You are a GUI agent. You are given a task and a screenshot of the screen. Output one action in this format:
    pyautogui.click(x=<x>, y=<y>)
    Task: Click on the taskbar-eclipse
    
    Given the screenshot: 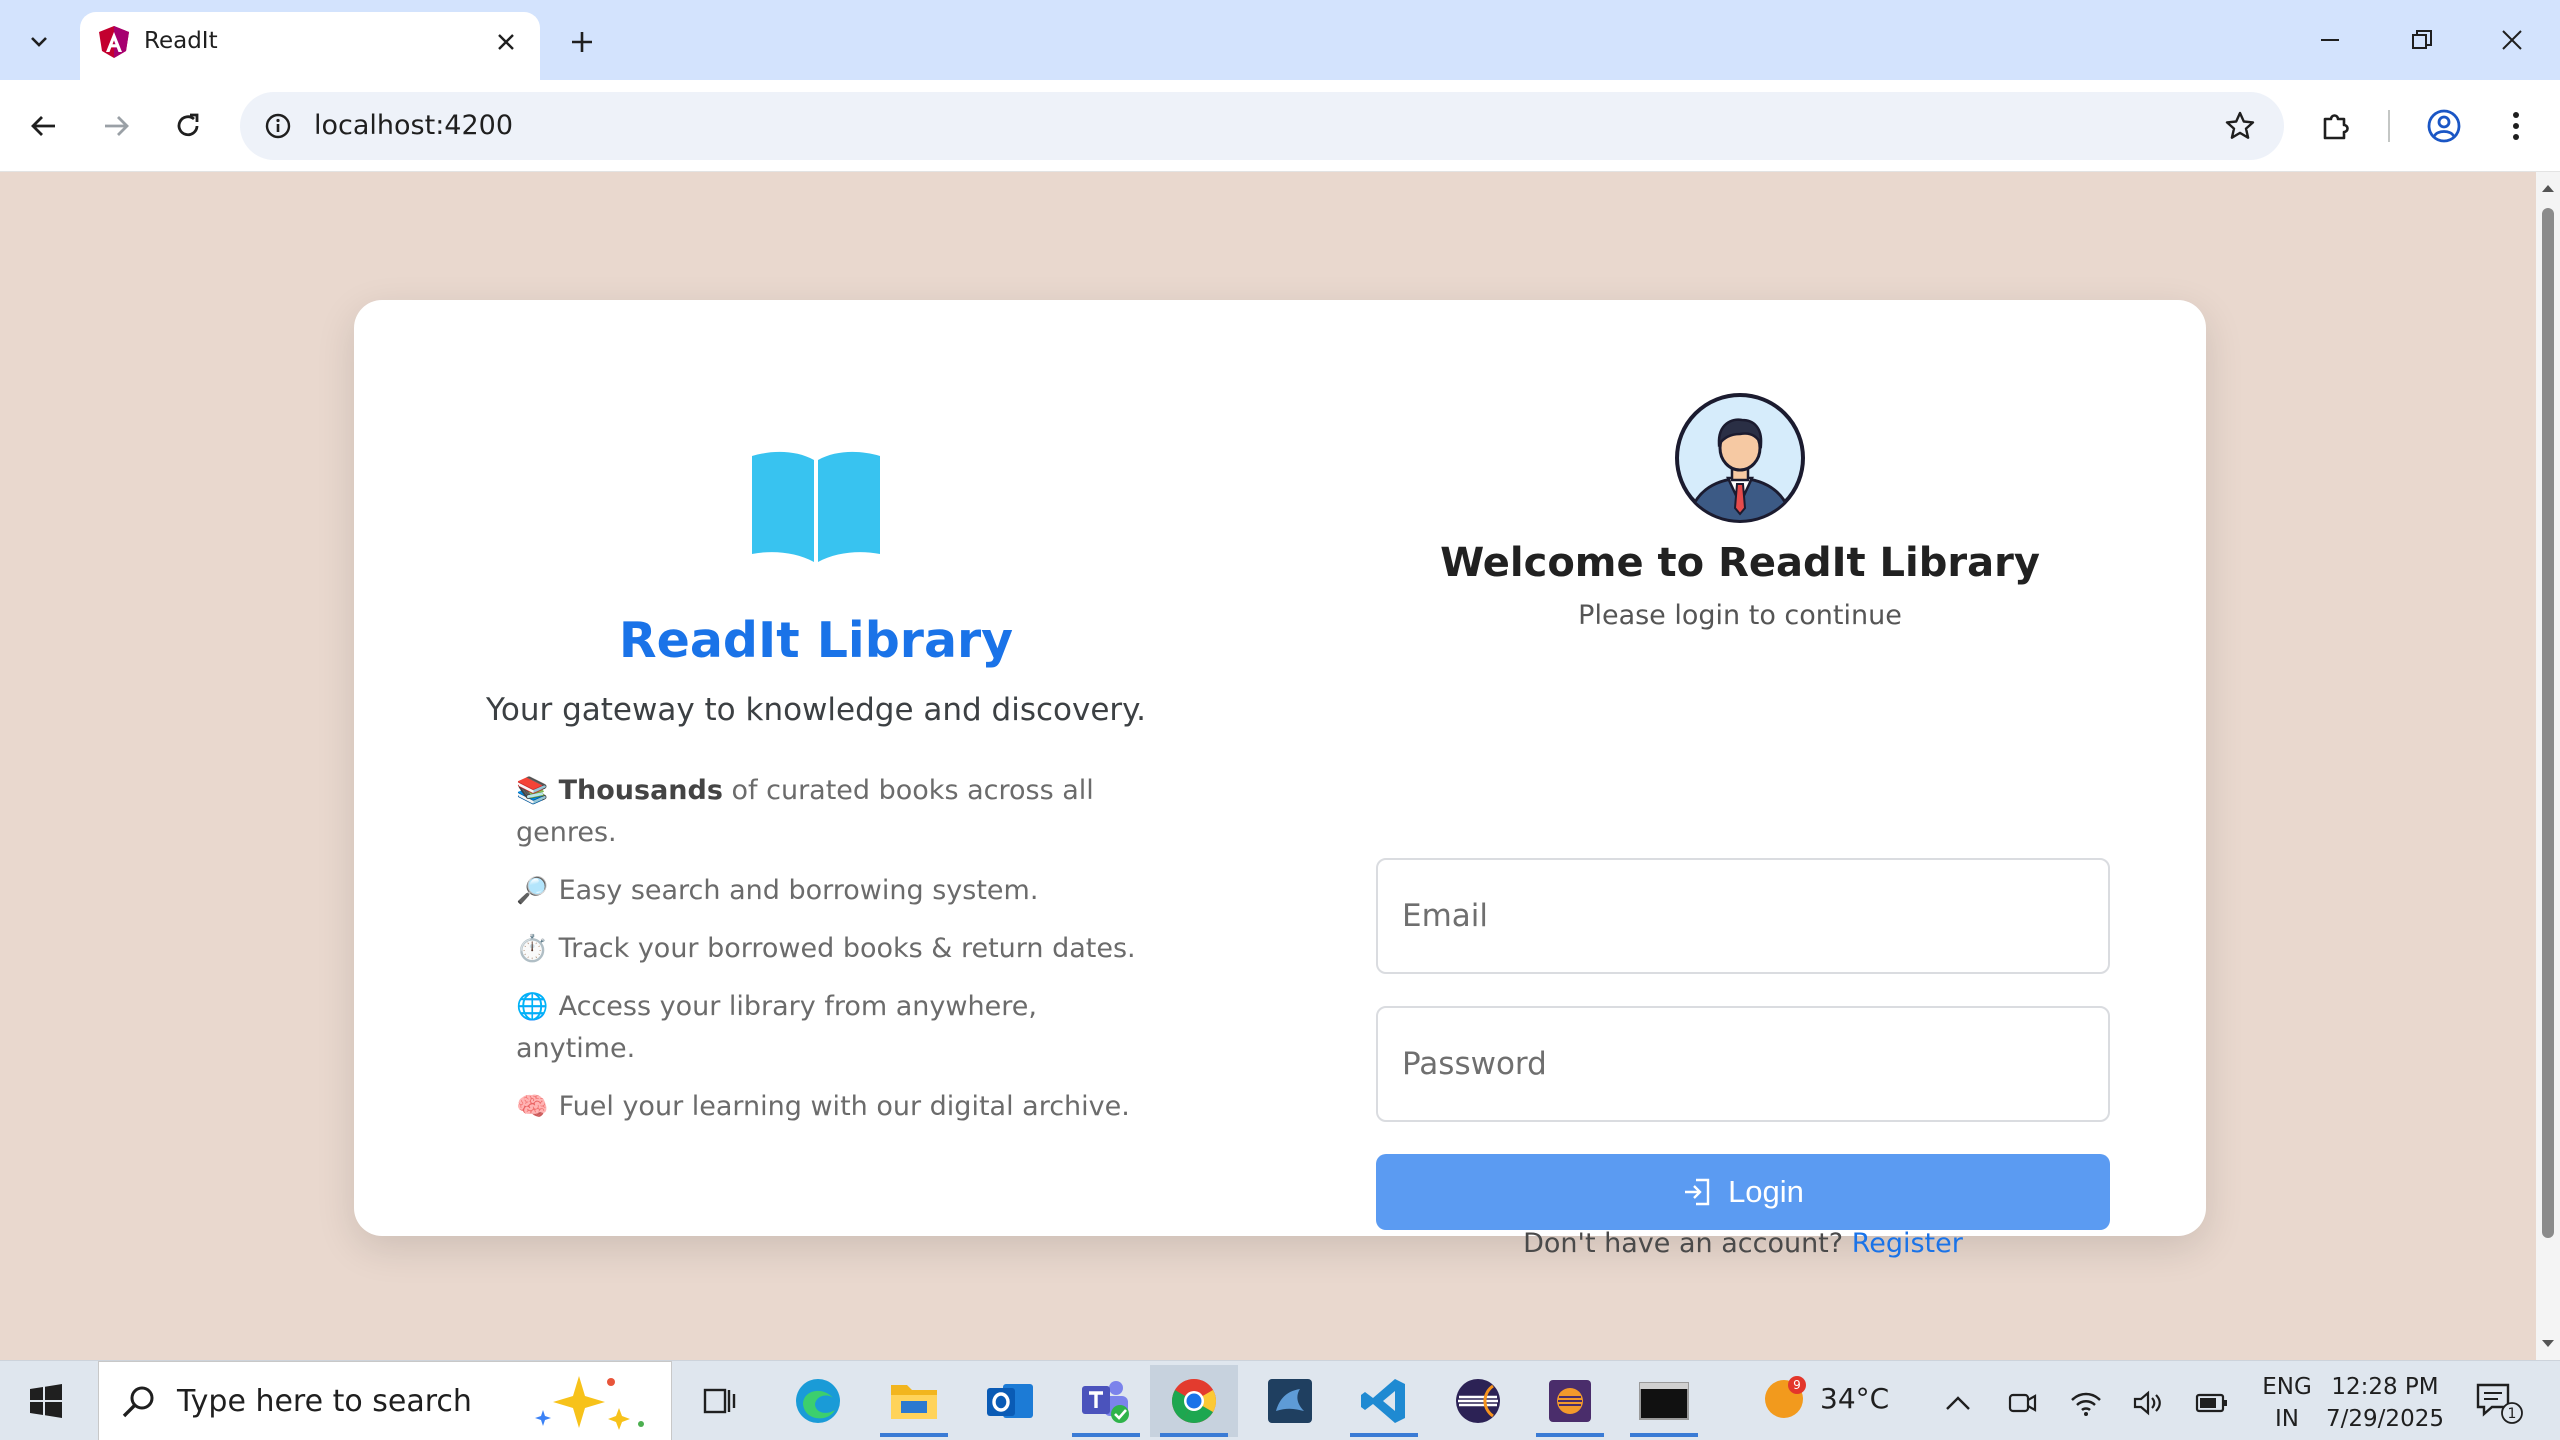 What is the action you would take?
    pyautogui.click(x=1478, y=1401)
    